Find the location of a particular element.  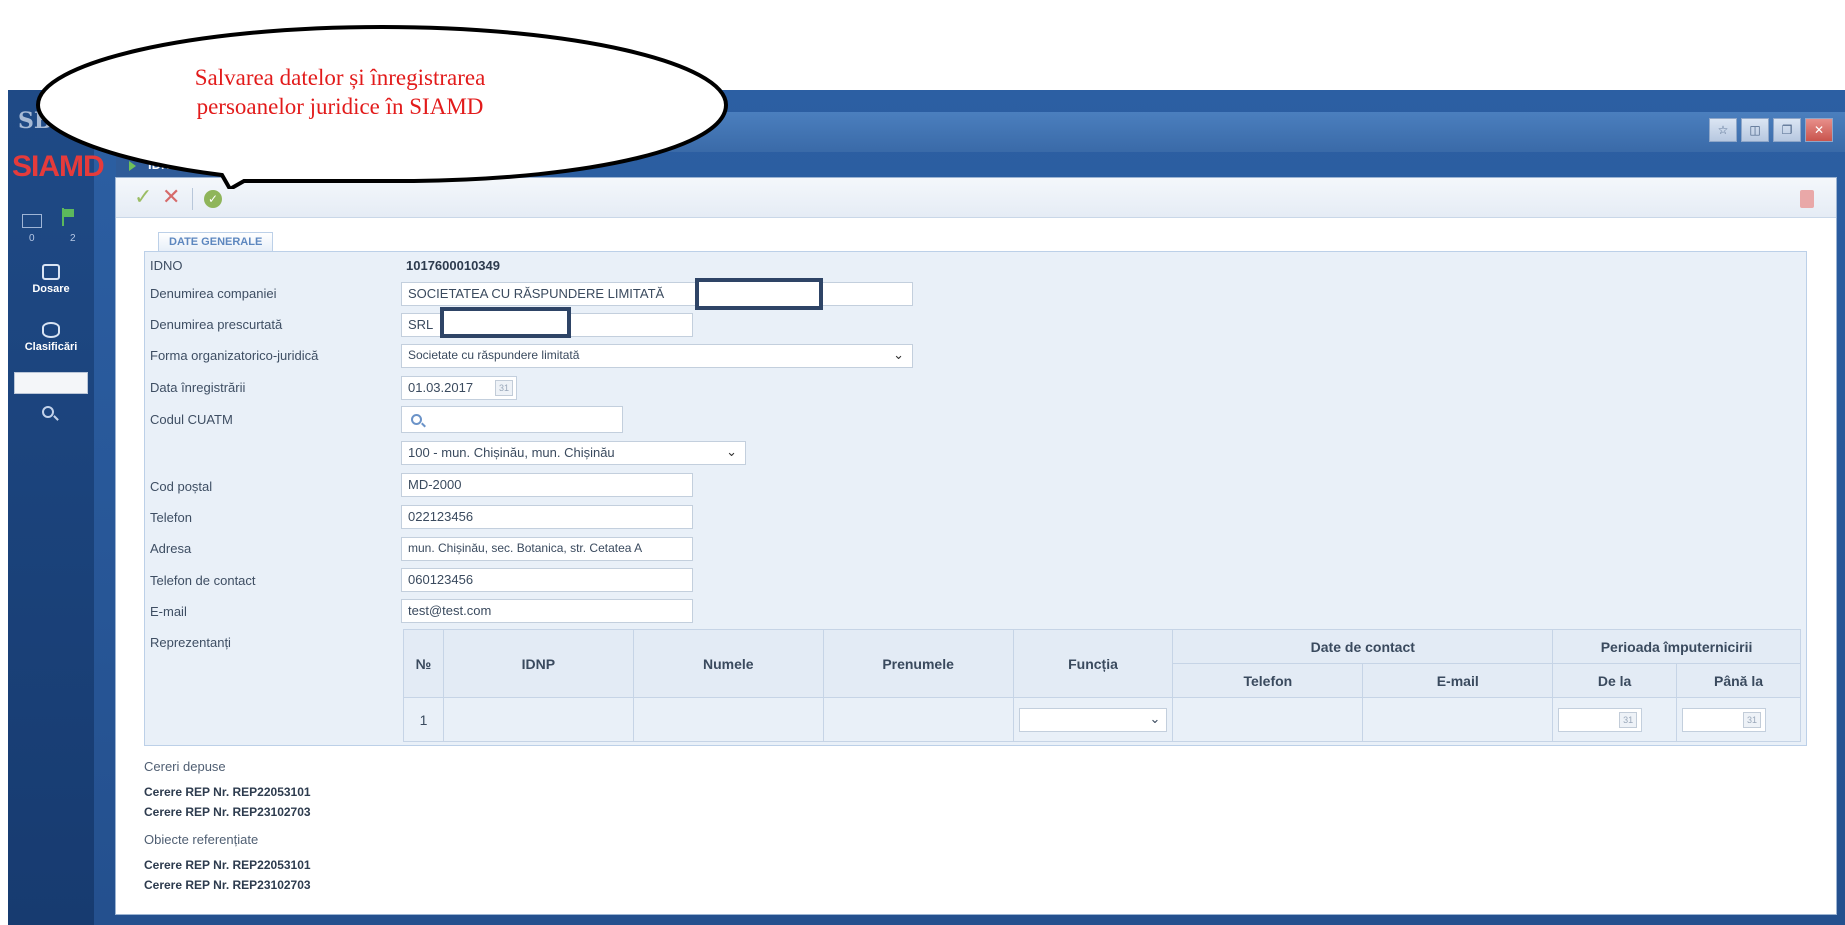

flag-count: 2 is located at coordinates (73, 238).